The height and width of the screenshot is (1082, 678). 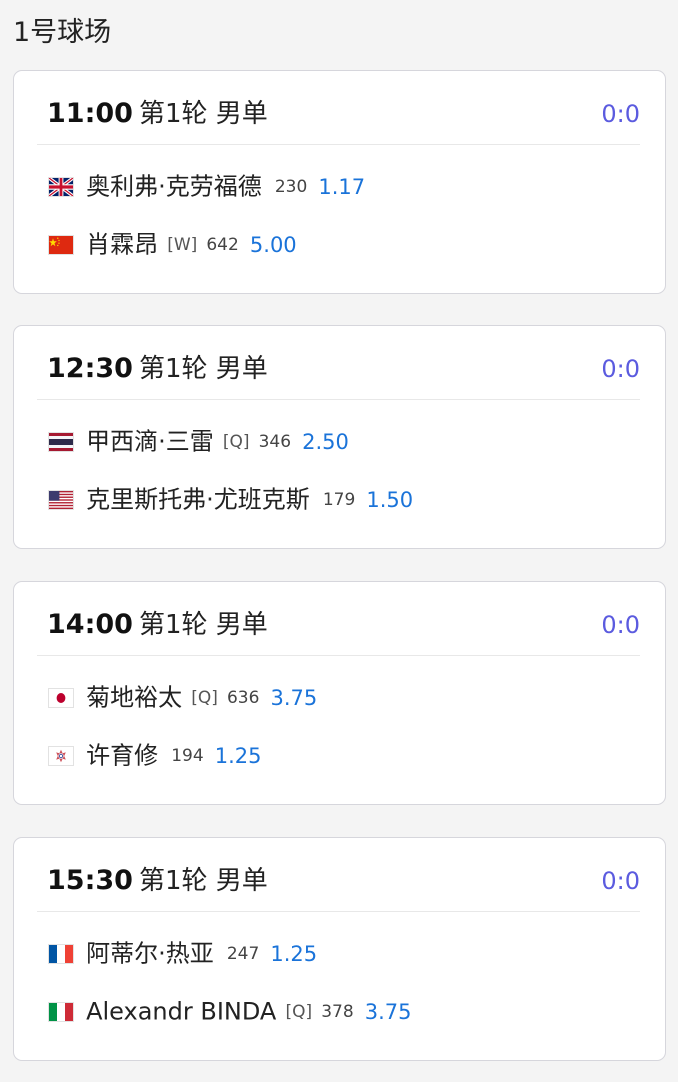 I want to click on player-row: Alexandr BINDA [Q] 378 3.75, so click(x=230, y=1011).